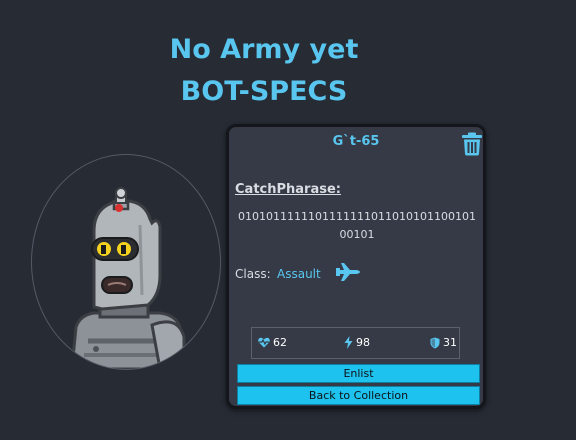 This screenshot has width=576, height=440. What do you see at coordinates (348, 274) in the screenshot?
I see `fighter-jet-icon` at bounding box center [348, 274].